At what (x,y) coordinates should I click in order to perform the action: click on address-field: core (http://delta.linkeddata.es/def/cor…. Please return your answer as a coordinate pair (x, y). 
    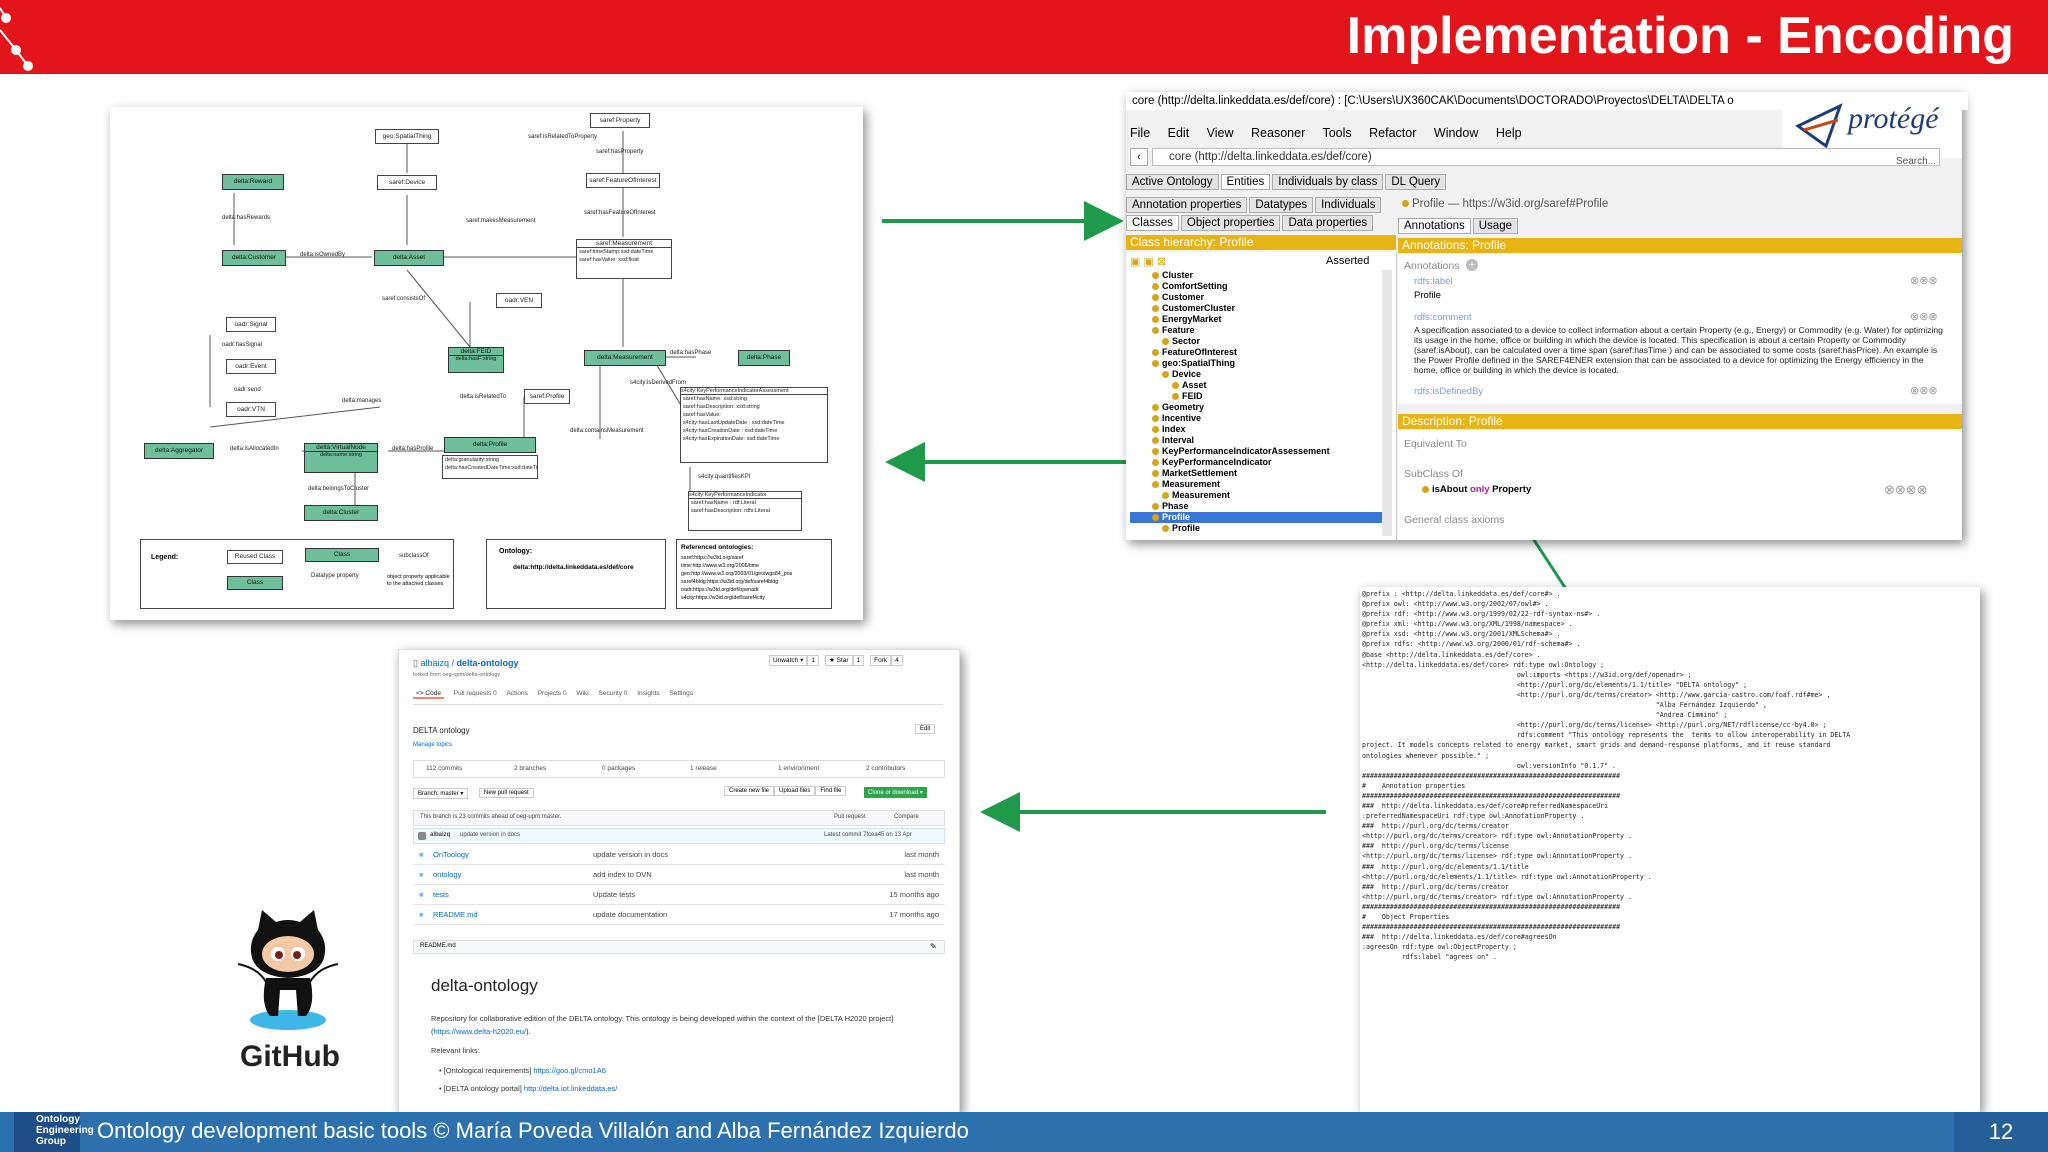
    Looking at the image, I should click on (1546, 157).